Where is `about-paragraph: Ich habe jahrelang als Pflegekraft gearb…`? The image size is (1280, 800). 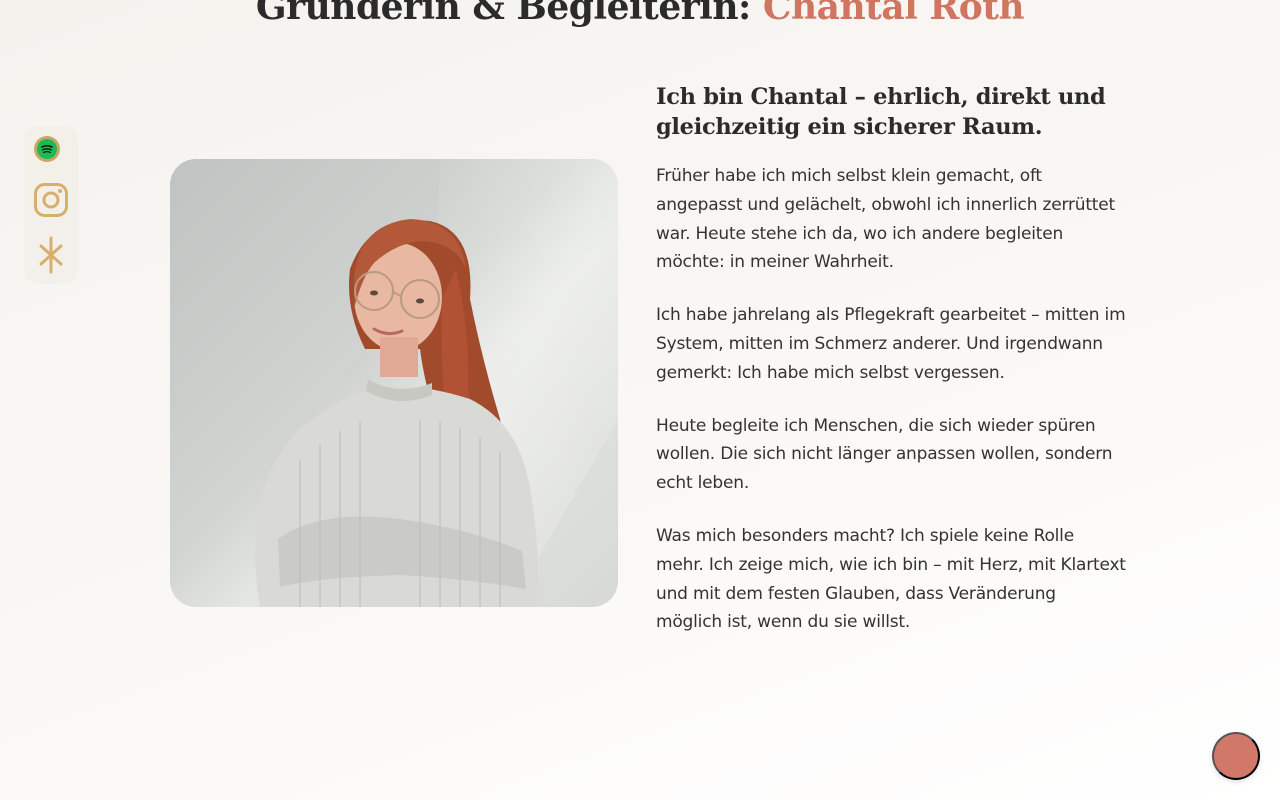 about-paragraph: Ich habe jahrelang als Pflegekraft gearb… is located at coordinates (891, 344).